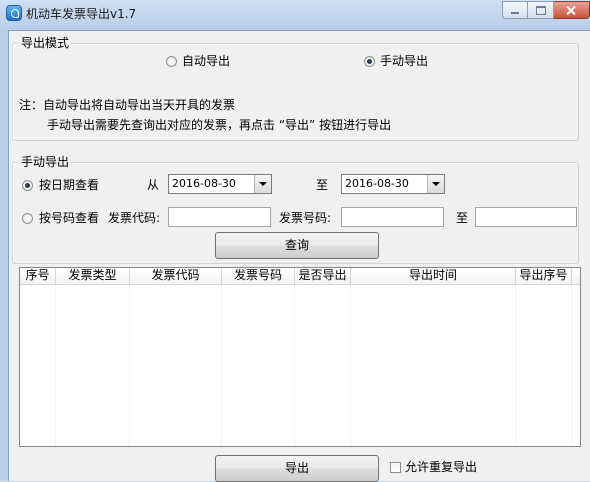 The width and height of the screenshot is (590, 482). Describe the element at coordinates (544, 276) in the screenshot. I see `column-header-export-seq: 导出序号` at that location.